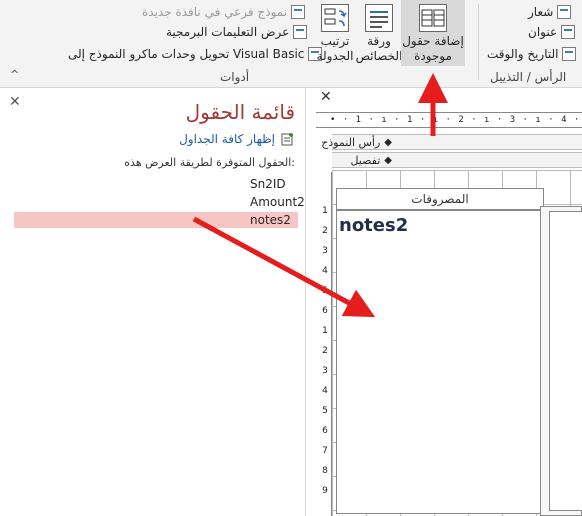 This screenshot has height=516, width=582. What do you see at coordinates (565, 361) in the screenshot?
I see `subform-inner-frame` at bounding box center [565, 361].